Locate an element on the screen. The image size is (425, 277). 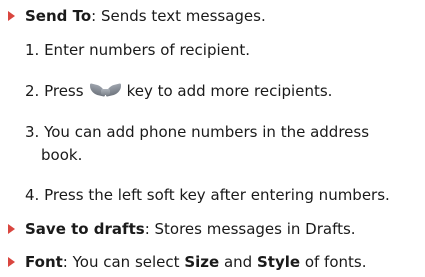
font-size-term: Size is located at coordinates (202, 262).